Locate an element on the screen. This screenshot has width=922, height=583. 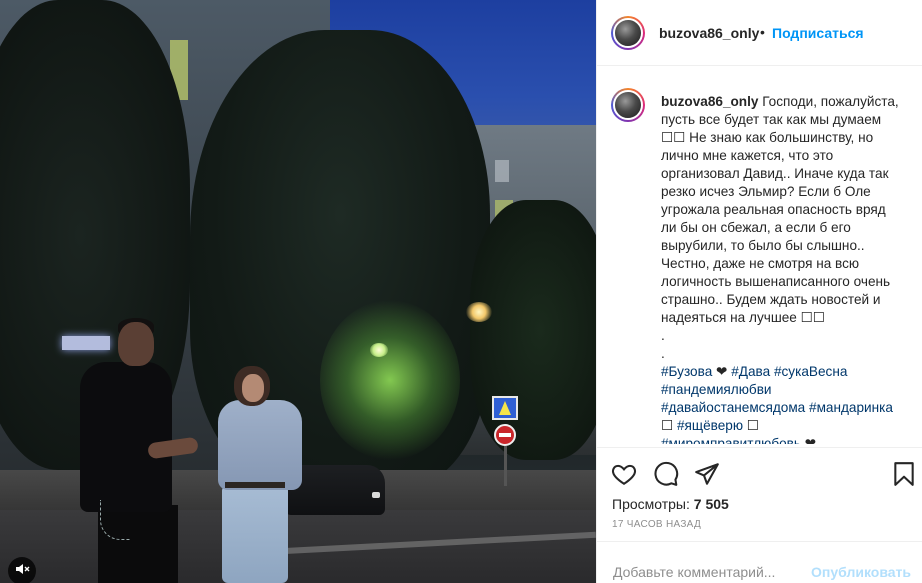
woman-legs is located at coordinates (255, 534).